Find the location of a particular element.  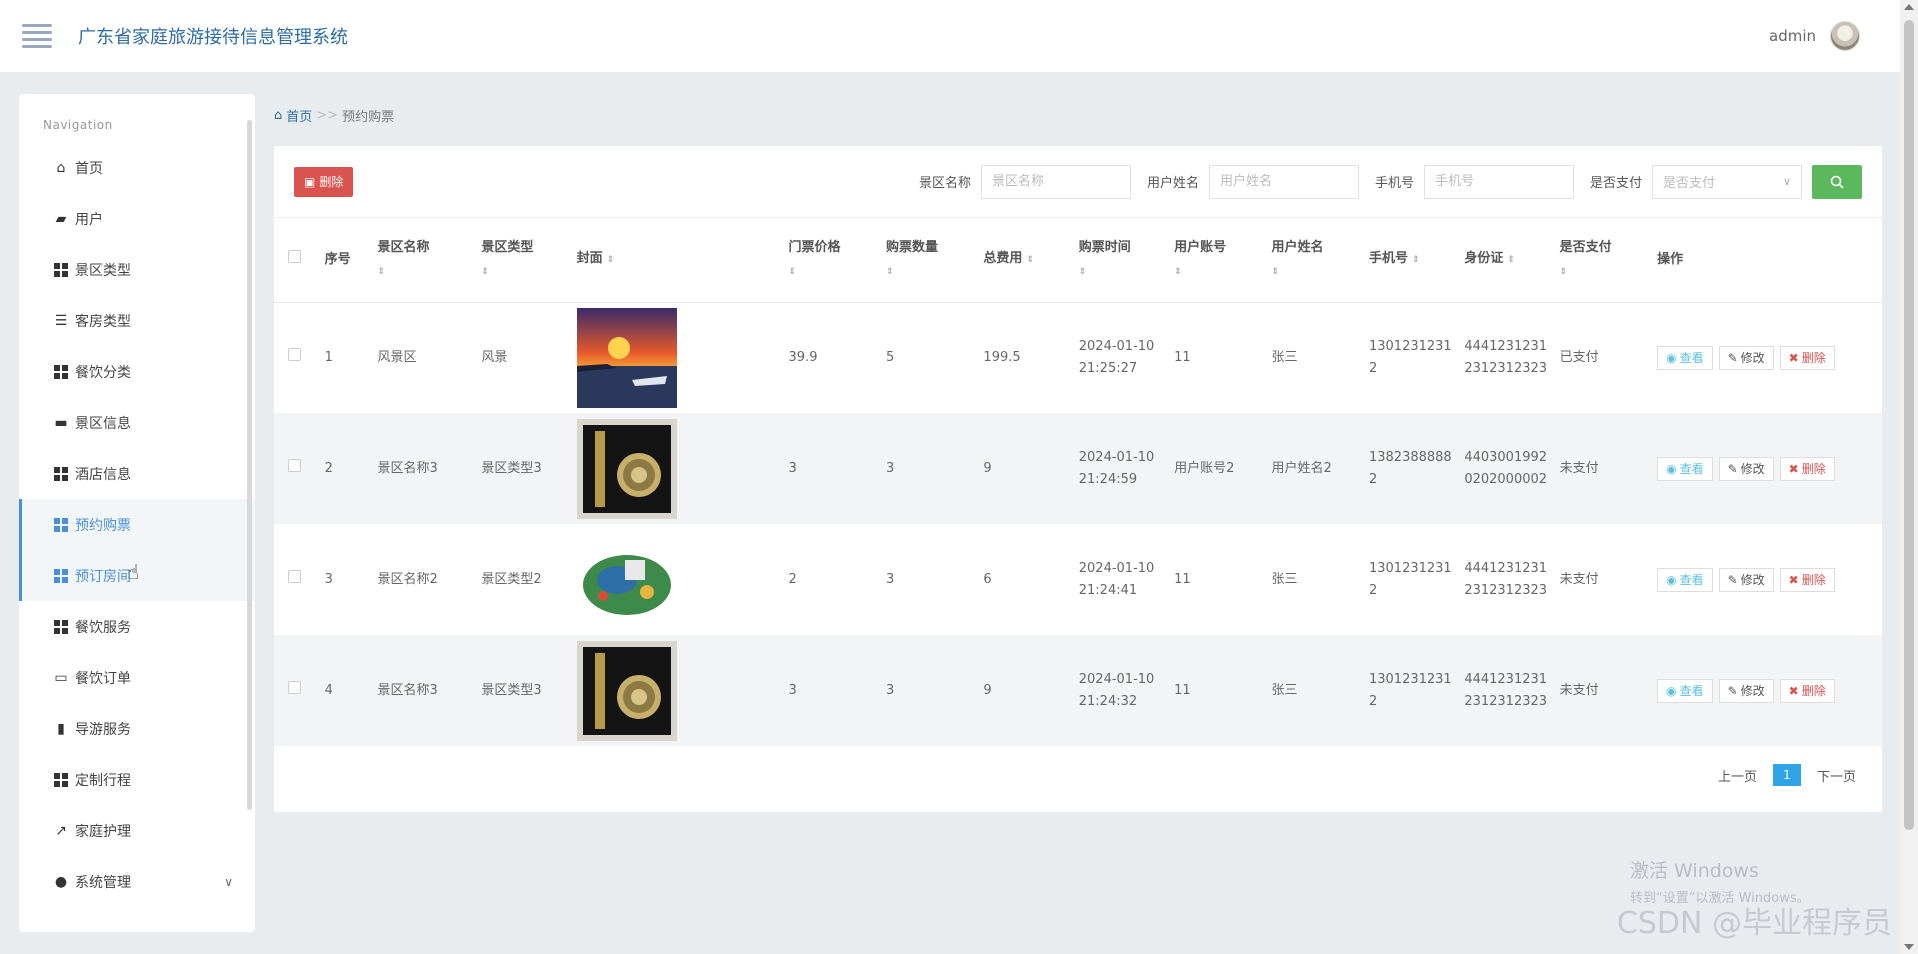

sidebar-scrollbar is located at coordinates (249, 465).